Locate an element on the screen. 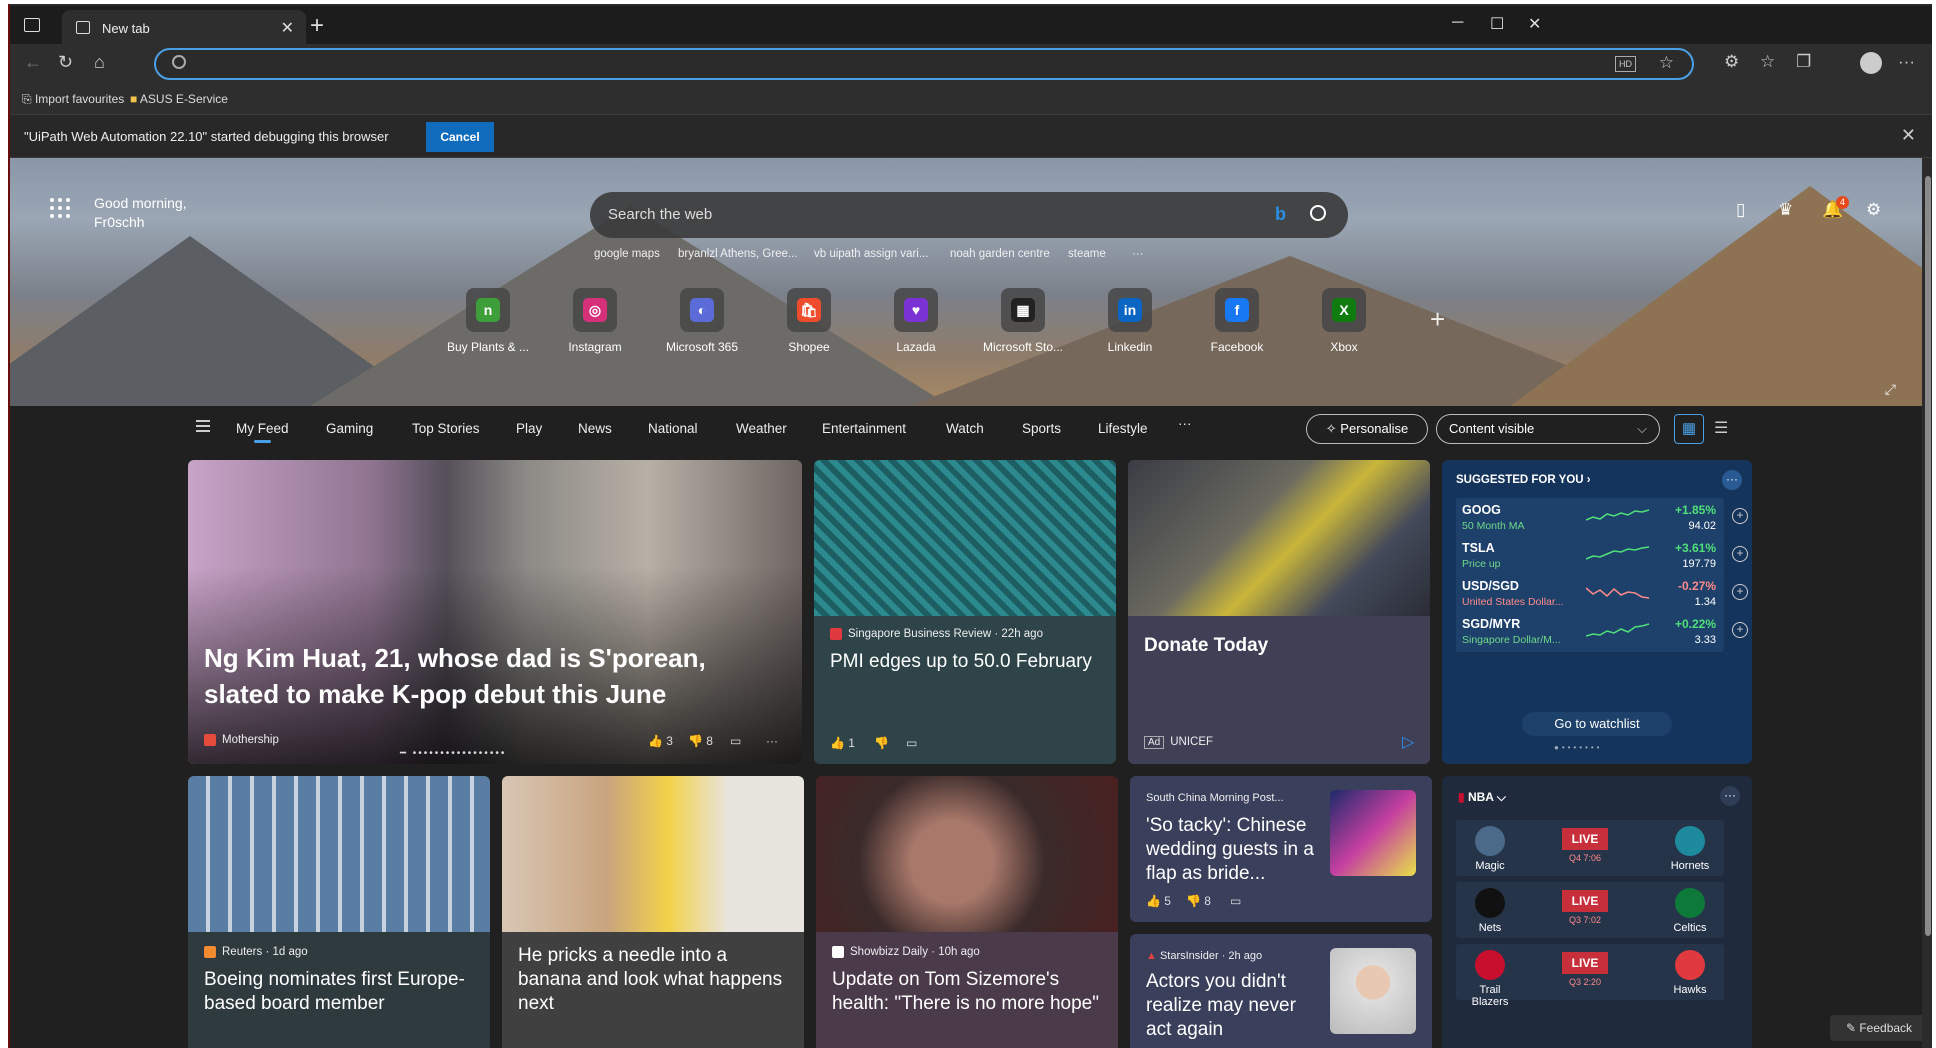 The width and height of the screenshot is (1936, 1048). content-visible-dropdown: Content visible ⌵ is located at coordinates (1548, 429).